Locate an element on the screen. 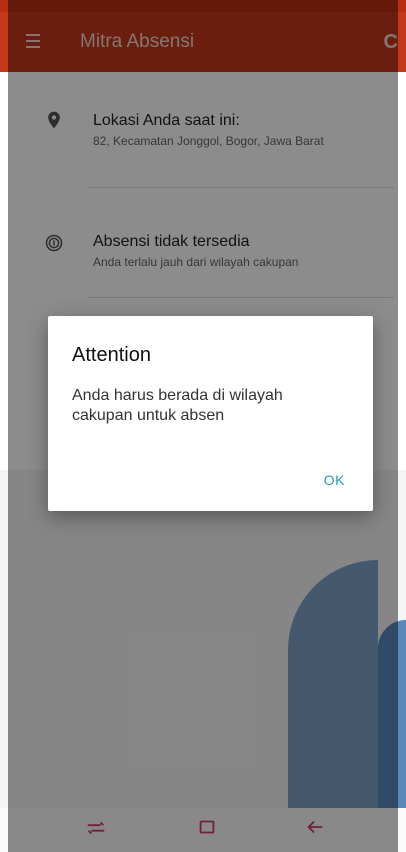 The image size is (406, 852). ok-button: OK is located at coordinates (334, 480).